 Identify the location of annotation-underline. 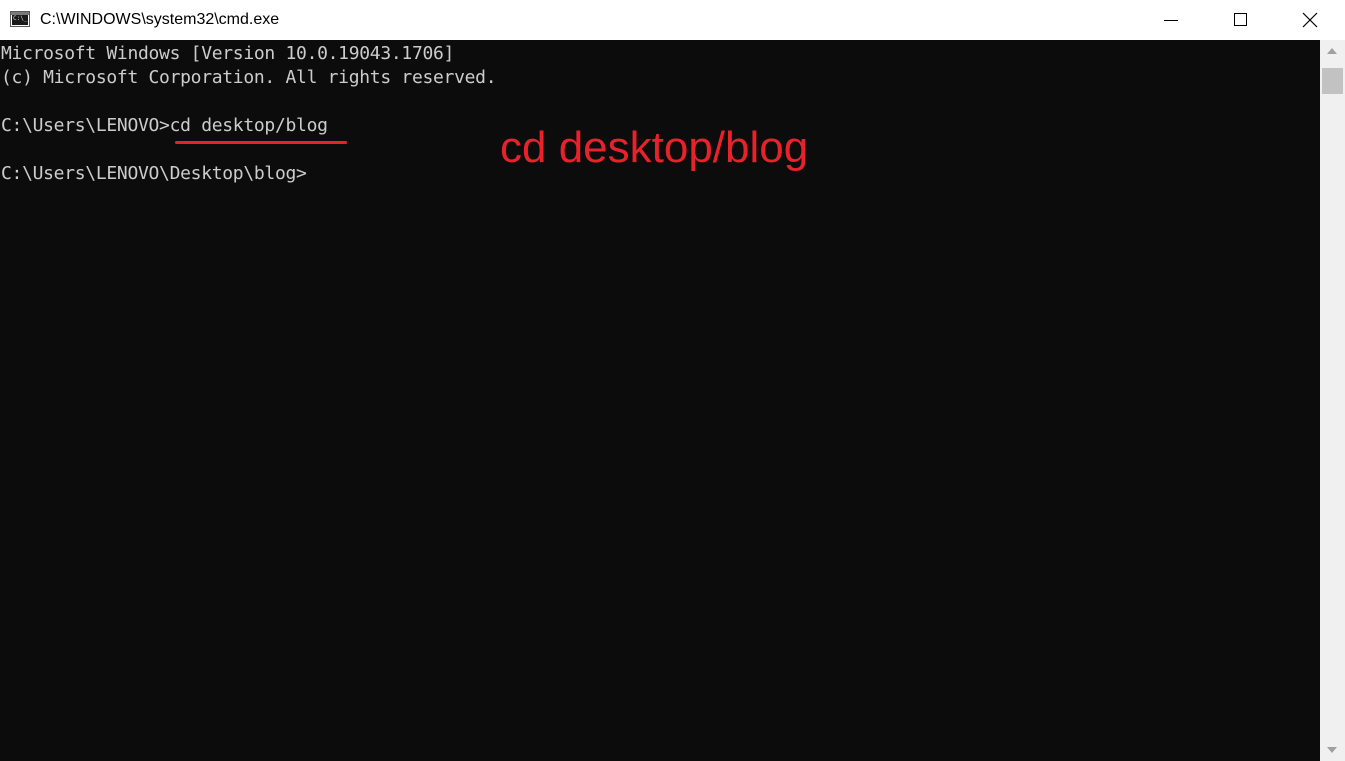
(261, 142).